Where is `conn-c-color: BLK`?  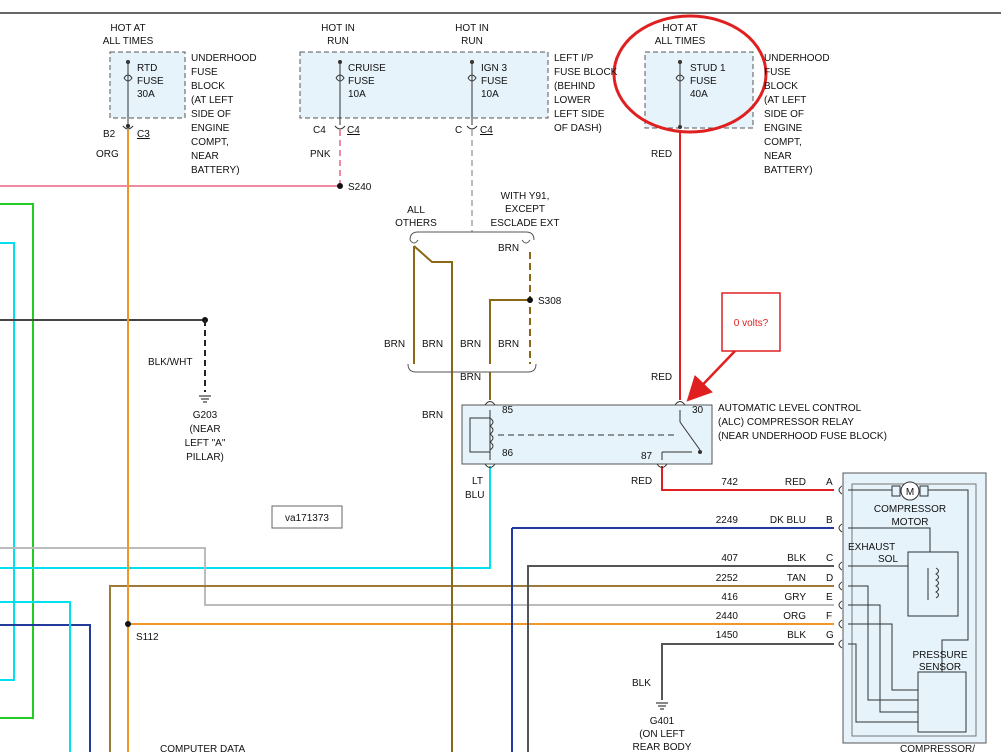 conn-c-color: BLK is located at coordinates (796, 558).